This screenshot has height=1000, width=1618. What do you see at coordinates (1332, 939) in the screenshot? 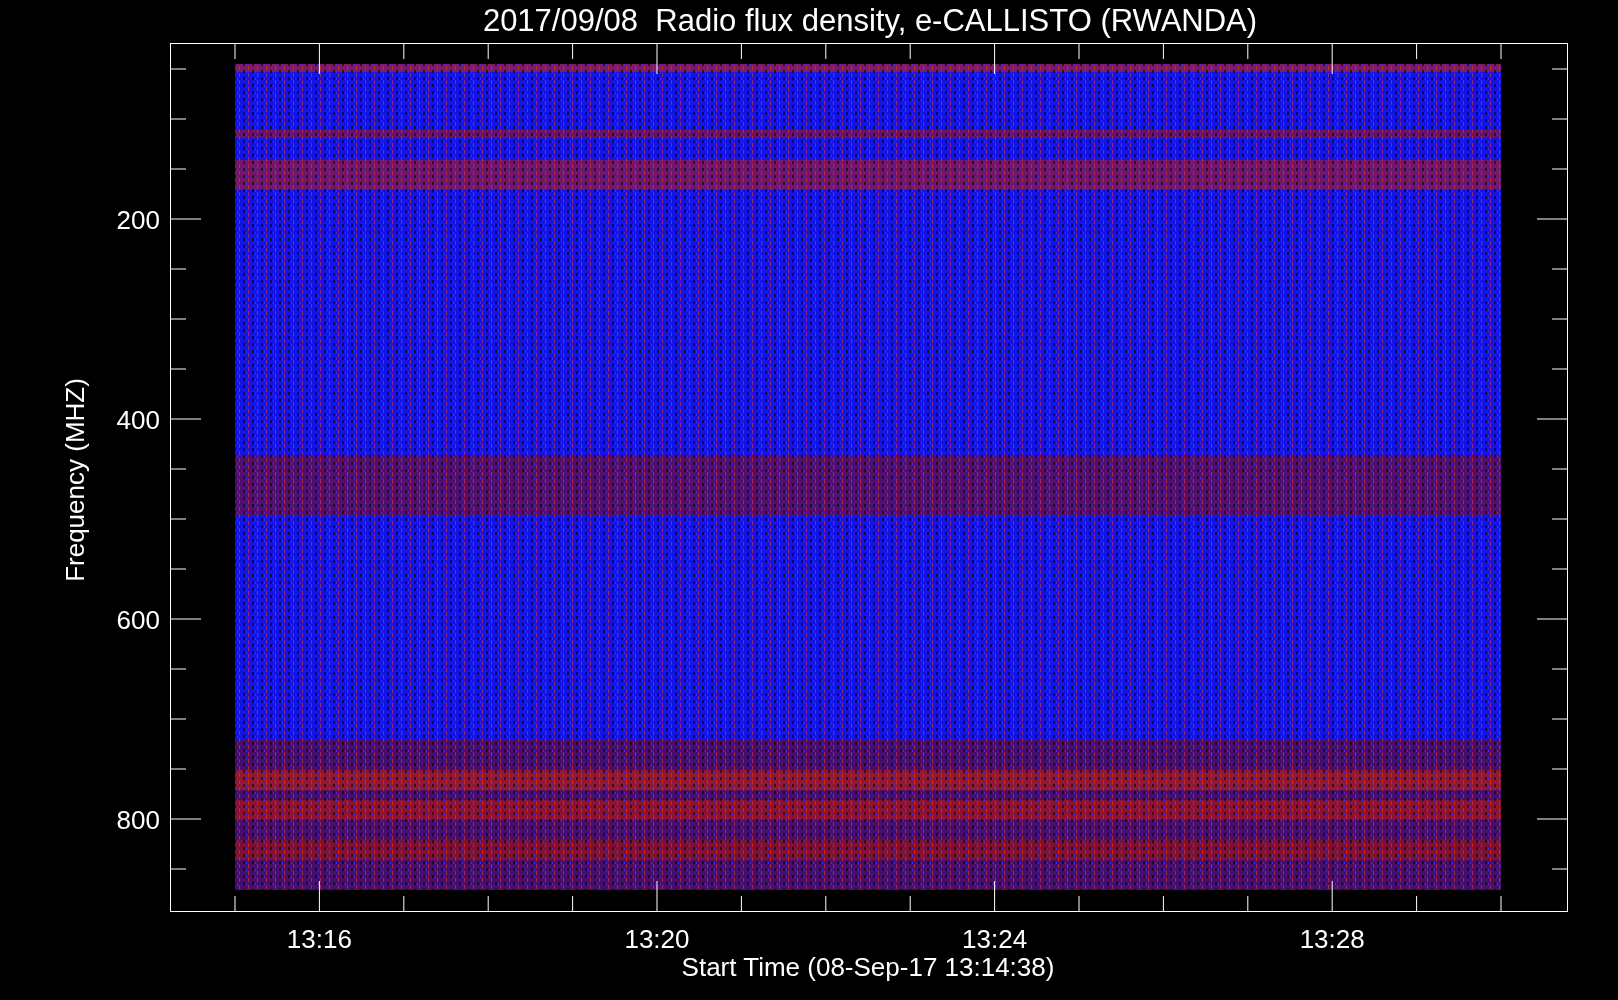
I see `x-tick-label: 13:28` at bounding box center [1332, 939].